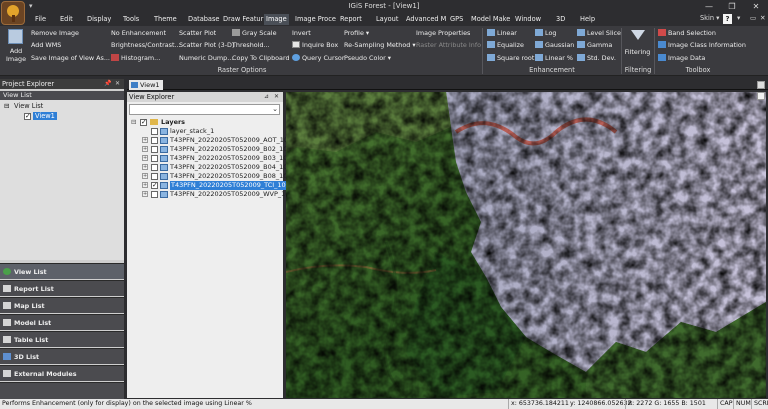 The width and height of the screenshot is (768, 409). Describe the element at coordinates (46, 45) in the screenshot. I see `add-wms-button: Add WMS` at that location.